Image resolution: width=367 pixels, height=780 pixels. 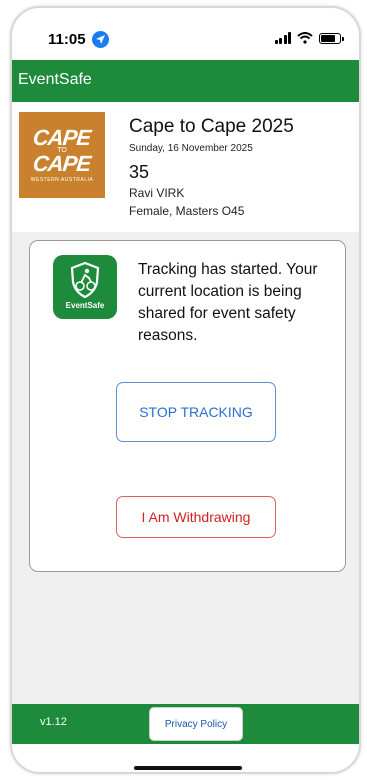 I want to click on footer: v1.12 Privacy Policy, so click(x=185, y=724).